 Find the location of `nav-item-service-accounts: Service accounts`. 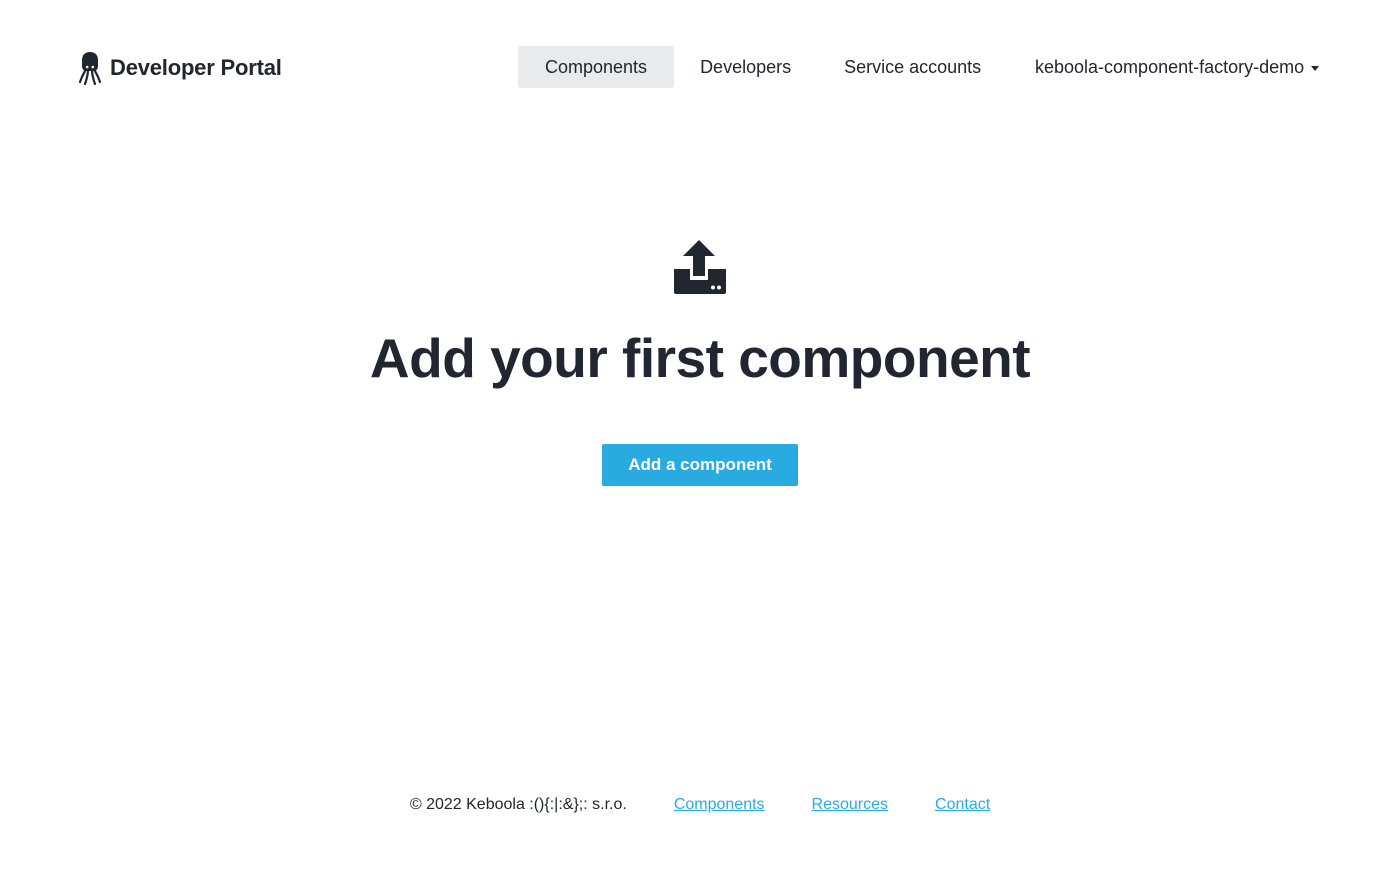

nav-item-service-accounts: Service accounts is located at coordinates (912, 67).